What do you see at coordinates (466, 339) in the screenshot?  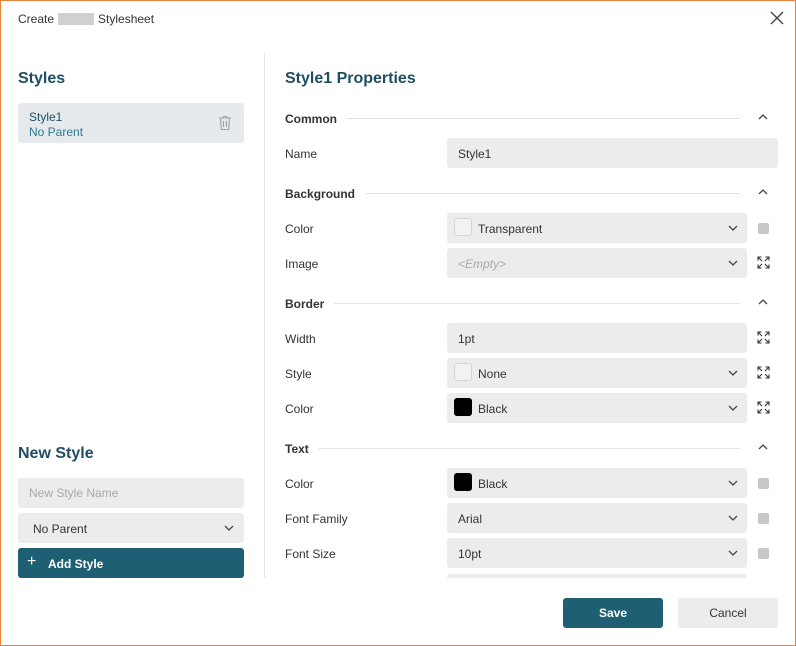 I see `border-width-value: 1pt` at bounding box center [466, 339].